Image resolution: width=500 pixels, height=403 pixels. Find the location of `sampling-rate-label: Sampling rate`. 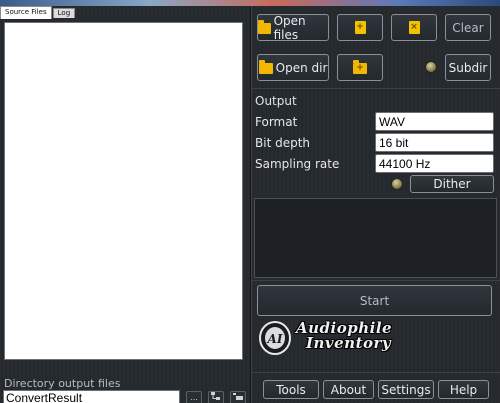

sampling-rate-label: Sampling rate is located at coordinates (297, 164).